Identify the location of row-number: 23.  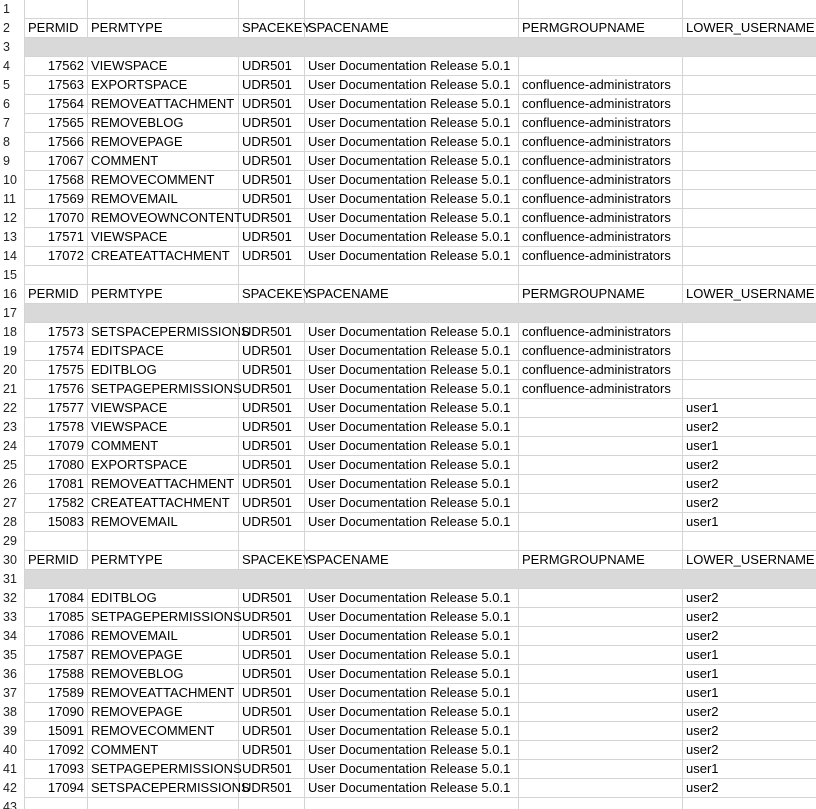
(12, 427).